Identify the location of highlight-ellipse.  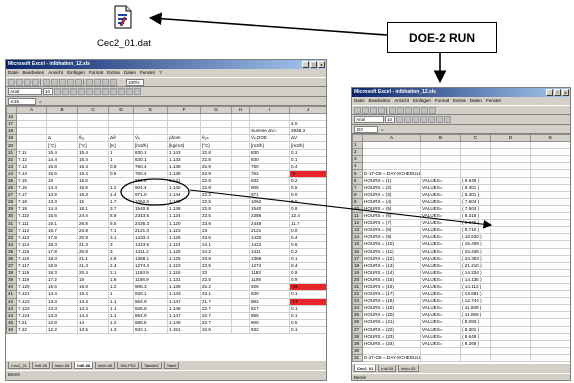
(155, 192).